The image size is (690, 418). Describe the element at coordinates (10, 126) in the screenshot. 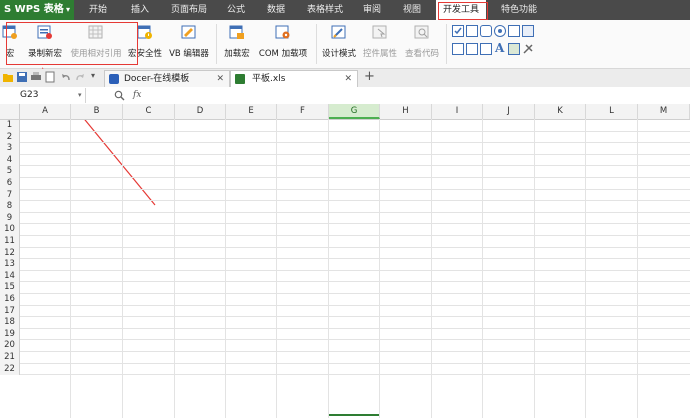

I see `row-header: 1` at that location.